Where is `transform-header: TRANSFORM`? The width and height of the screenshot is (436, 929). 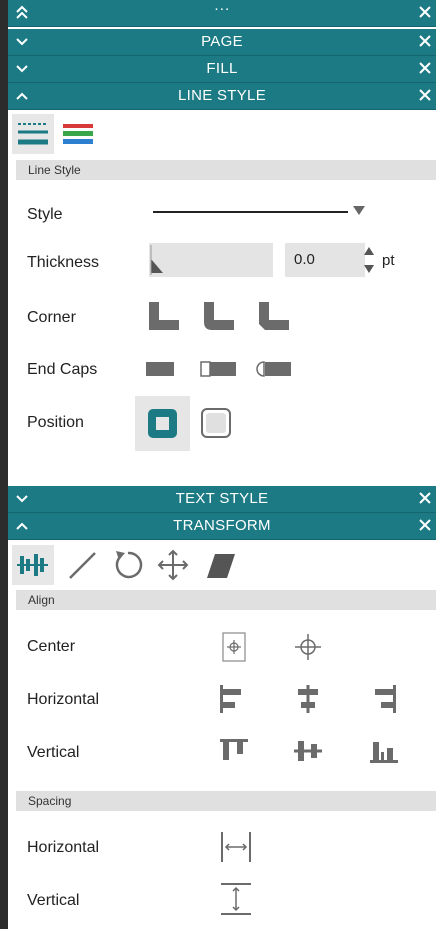
transform-header: TRANSFORM is located at coordinates (222, 526).